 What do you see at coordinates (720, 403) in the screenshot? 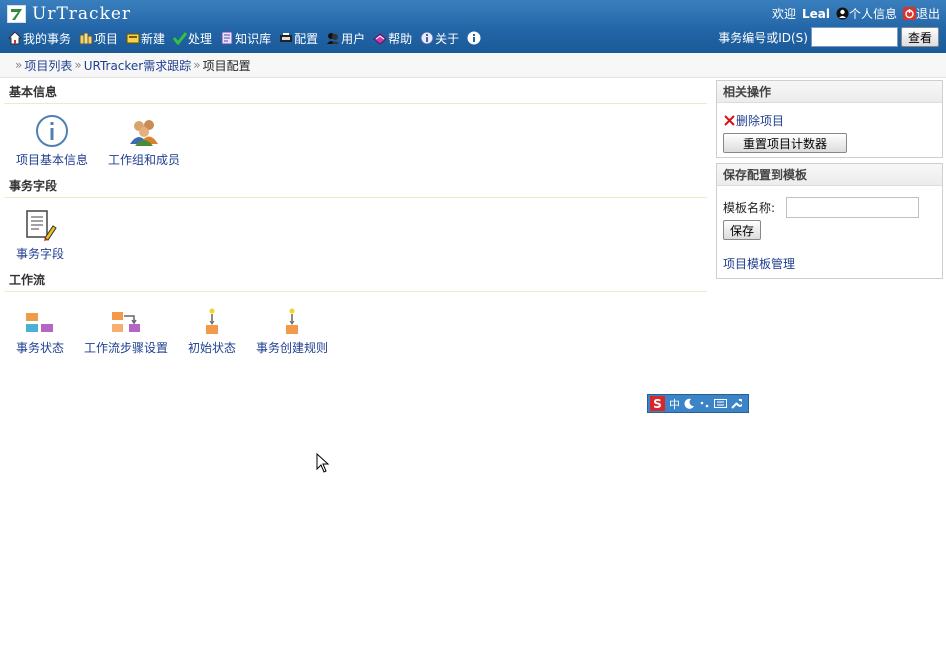
I see `keyboard-icon` at bounding box center [720, 403].